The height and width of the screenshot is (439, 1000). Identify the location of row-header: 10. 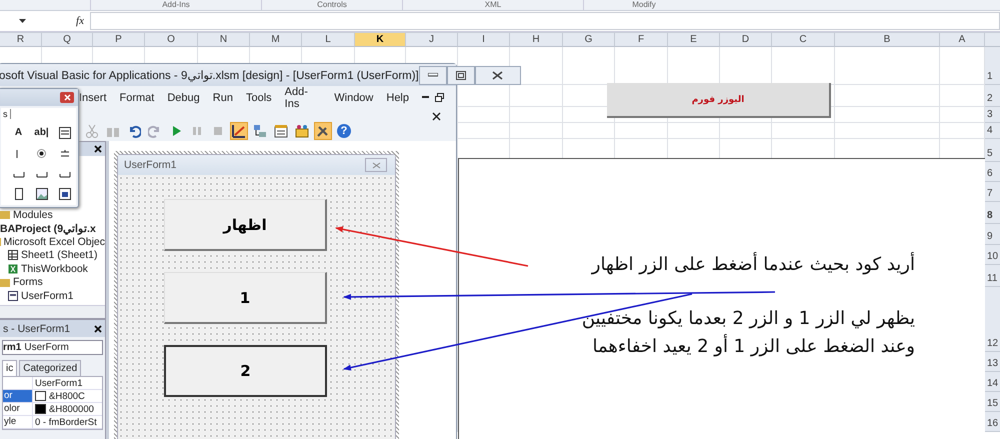
(992, 255).